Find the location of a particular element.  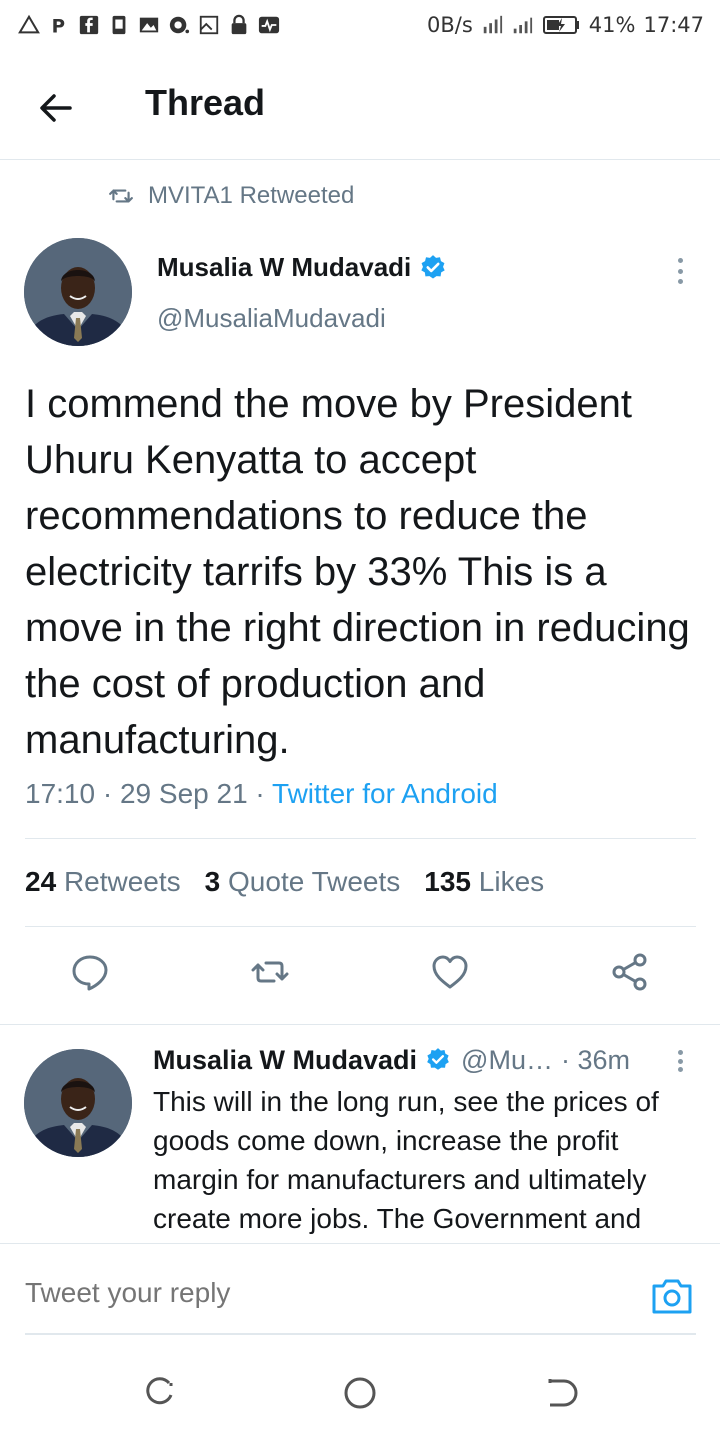

camera-button is located at coordinates (672, 1296).